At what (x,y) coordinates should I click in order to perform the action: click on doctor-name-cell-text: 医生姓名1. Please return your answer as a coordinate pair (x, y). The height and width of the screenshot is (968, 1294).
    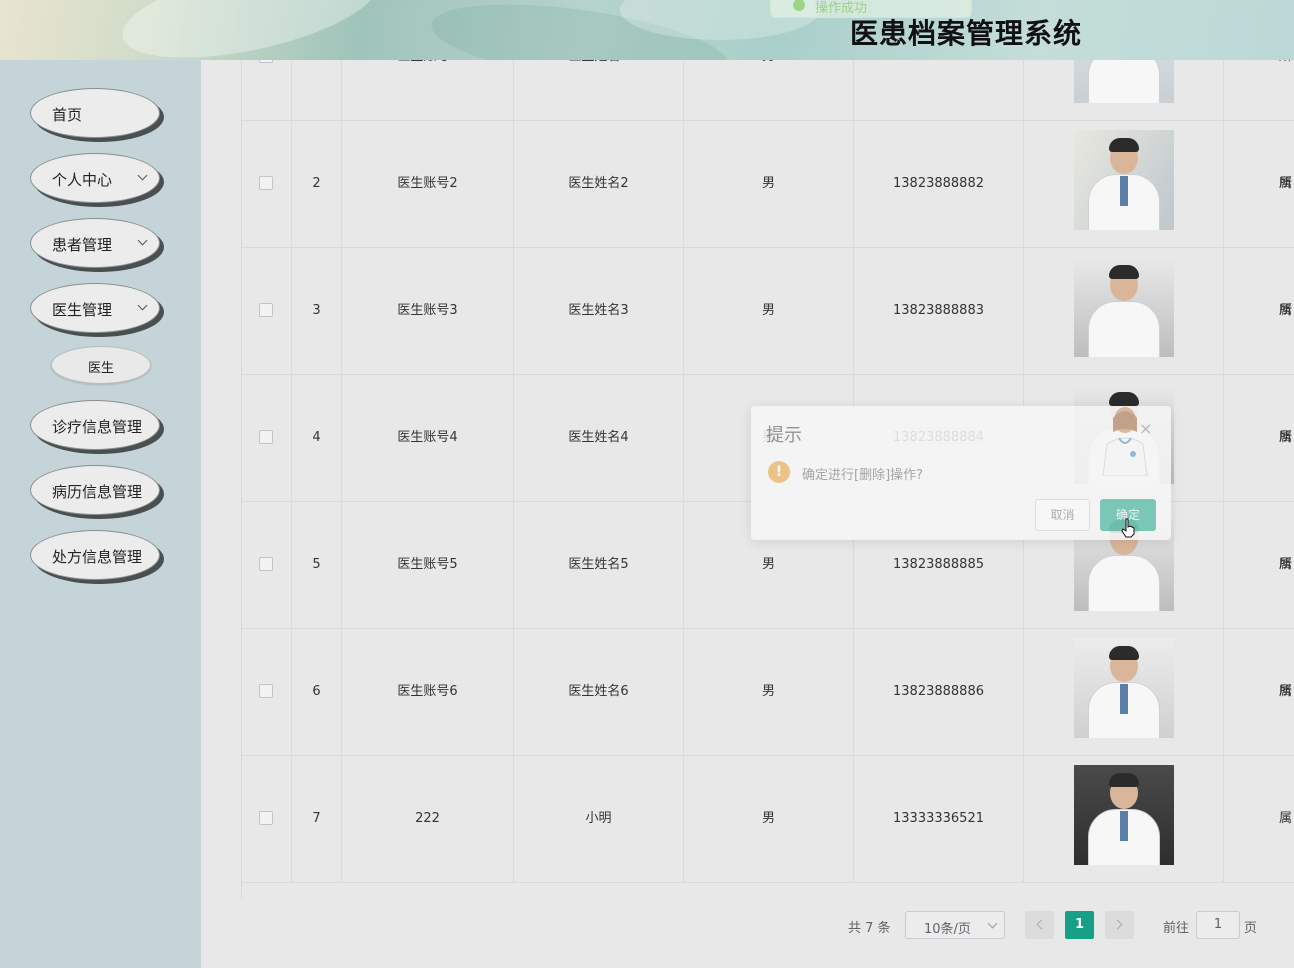
    Looking at the image, I should click on (598, 90).